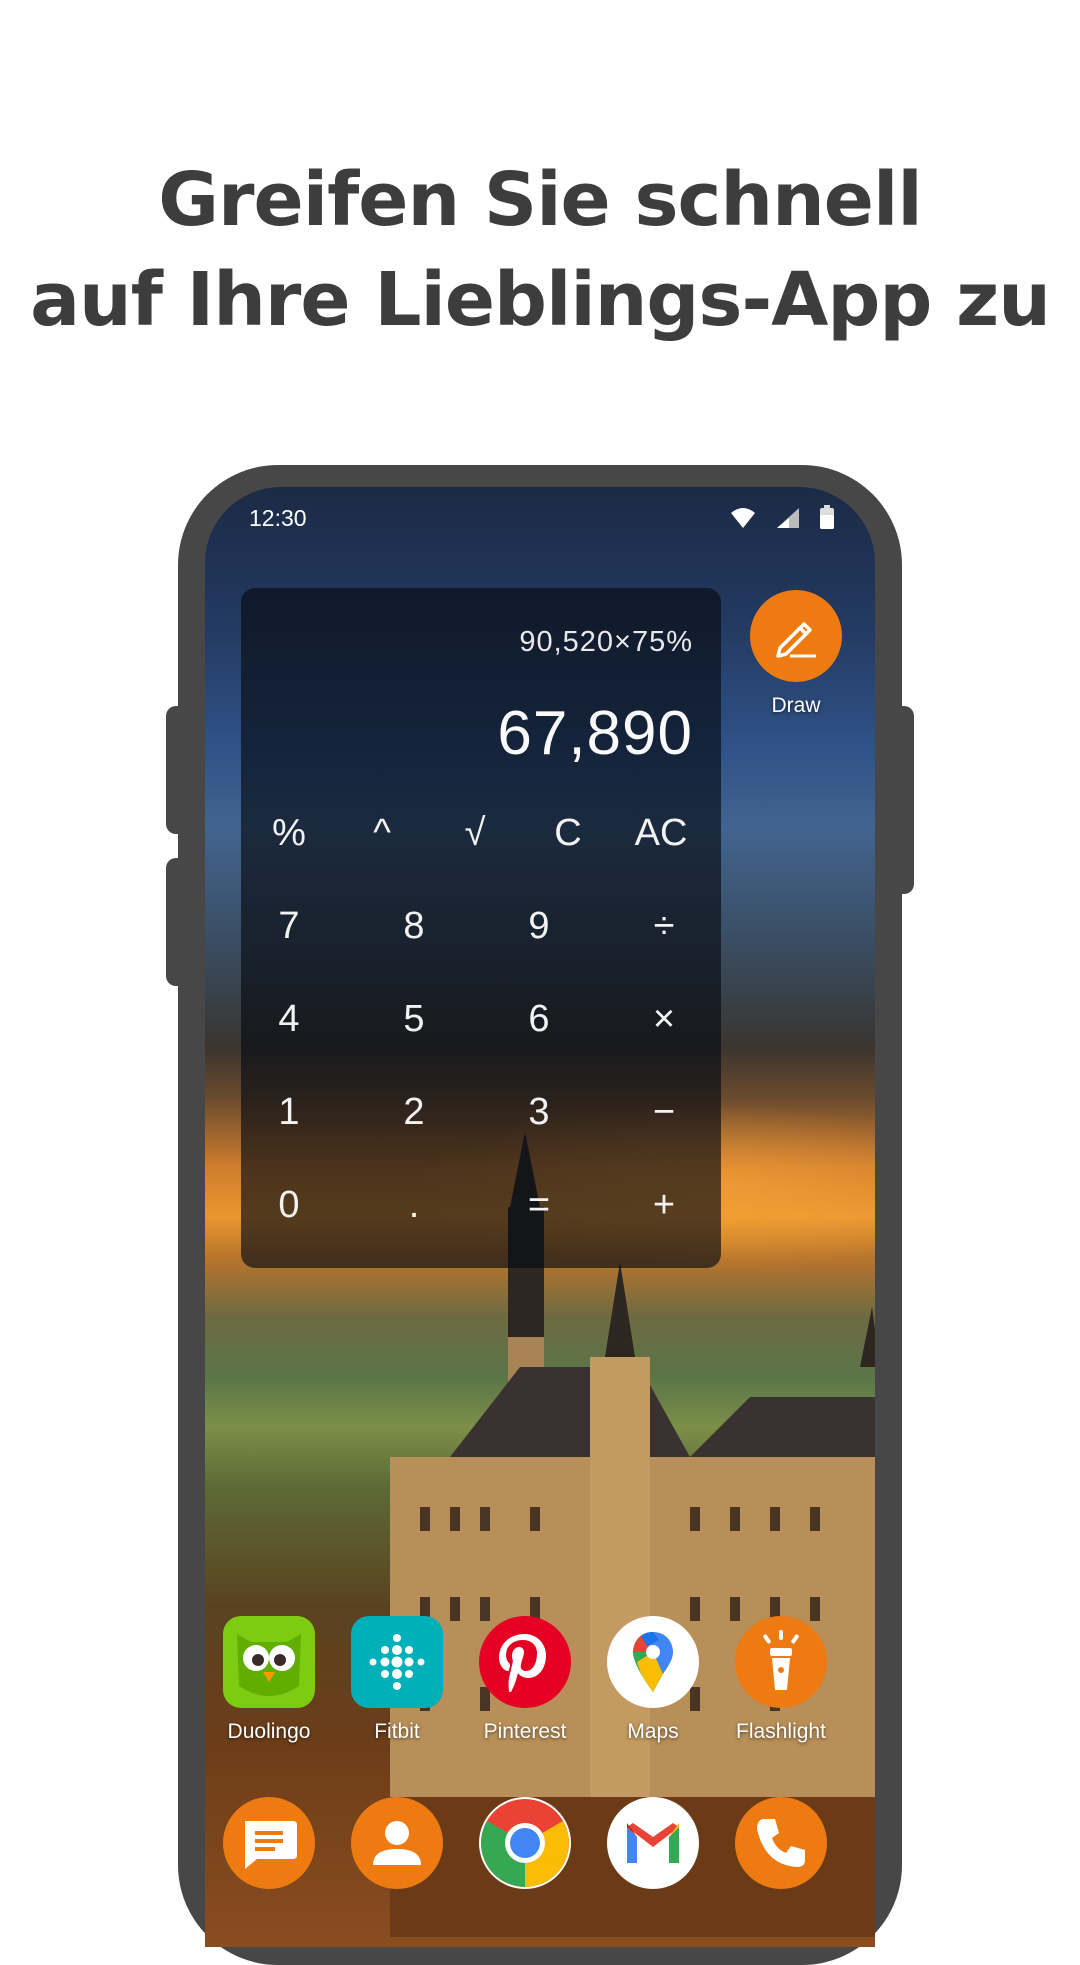  I want to click on status-bar: 12:30, so click(540, 519).